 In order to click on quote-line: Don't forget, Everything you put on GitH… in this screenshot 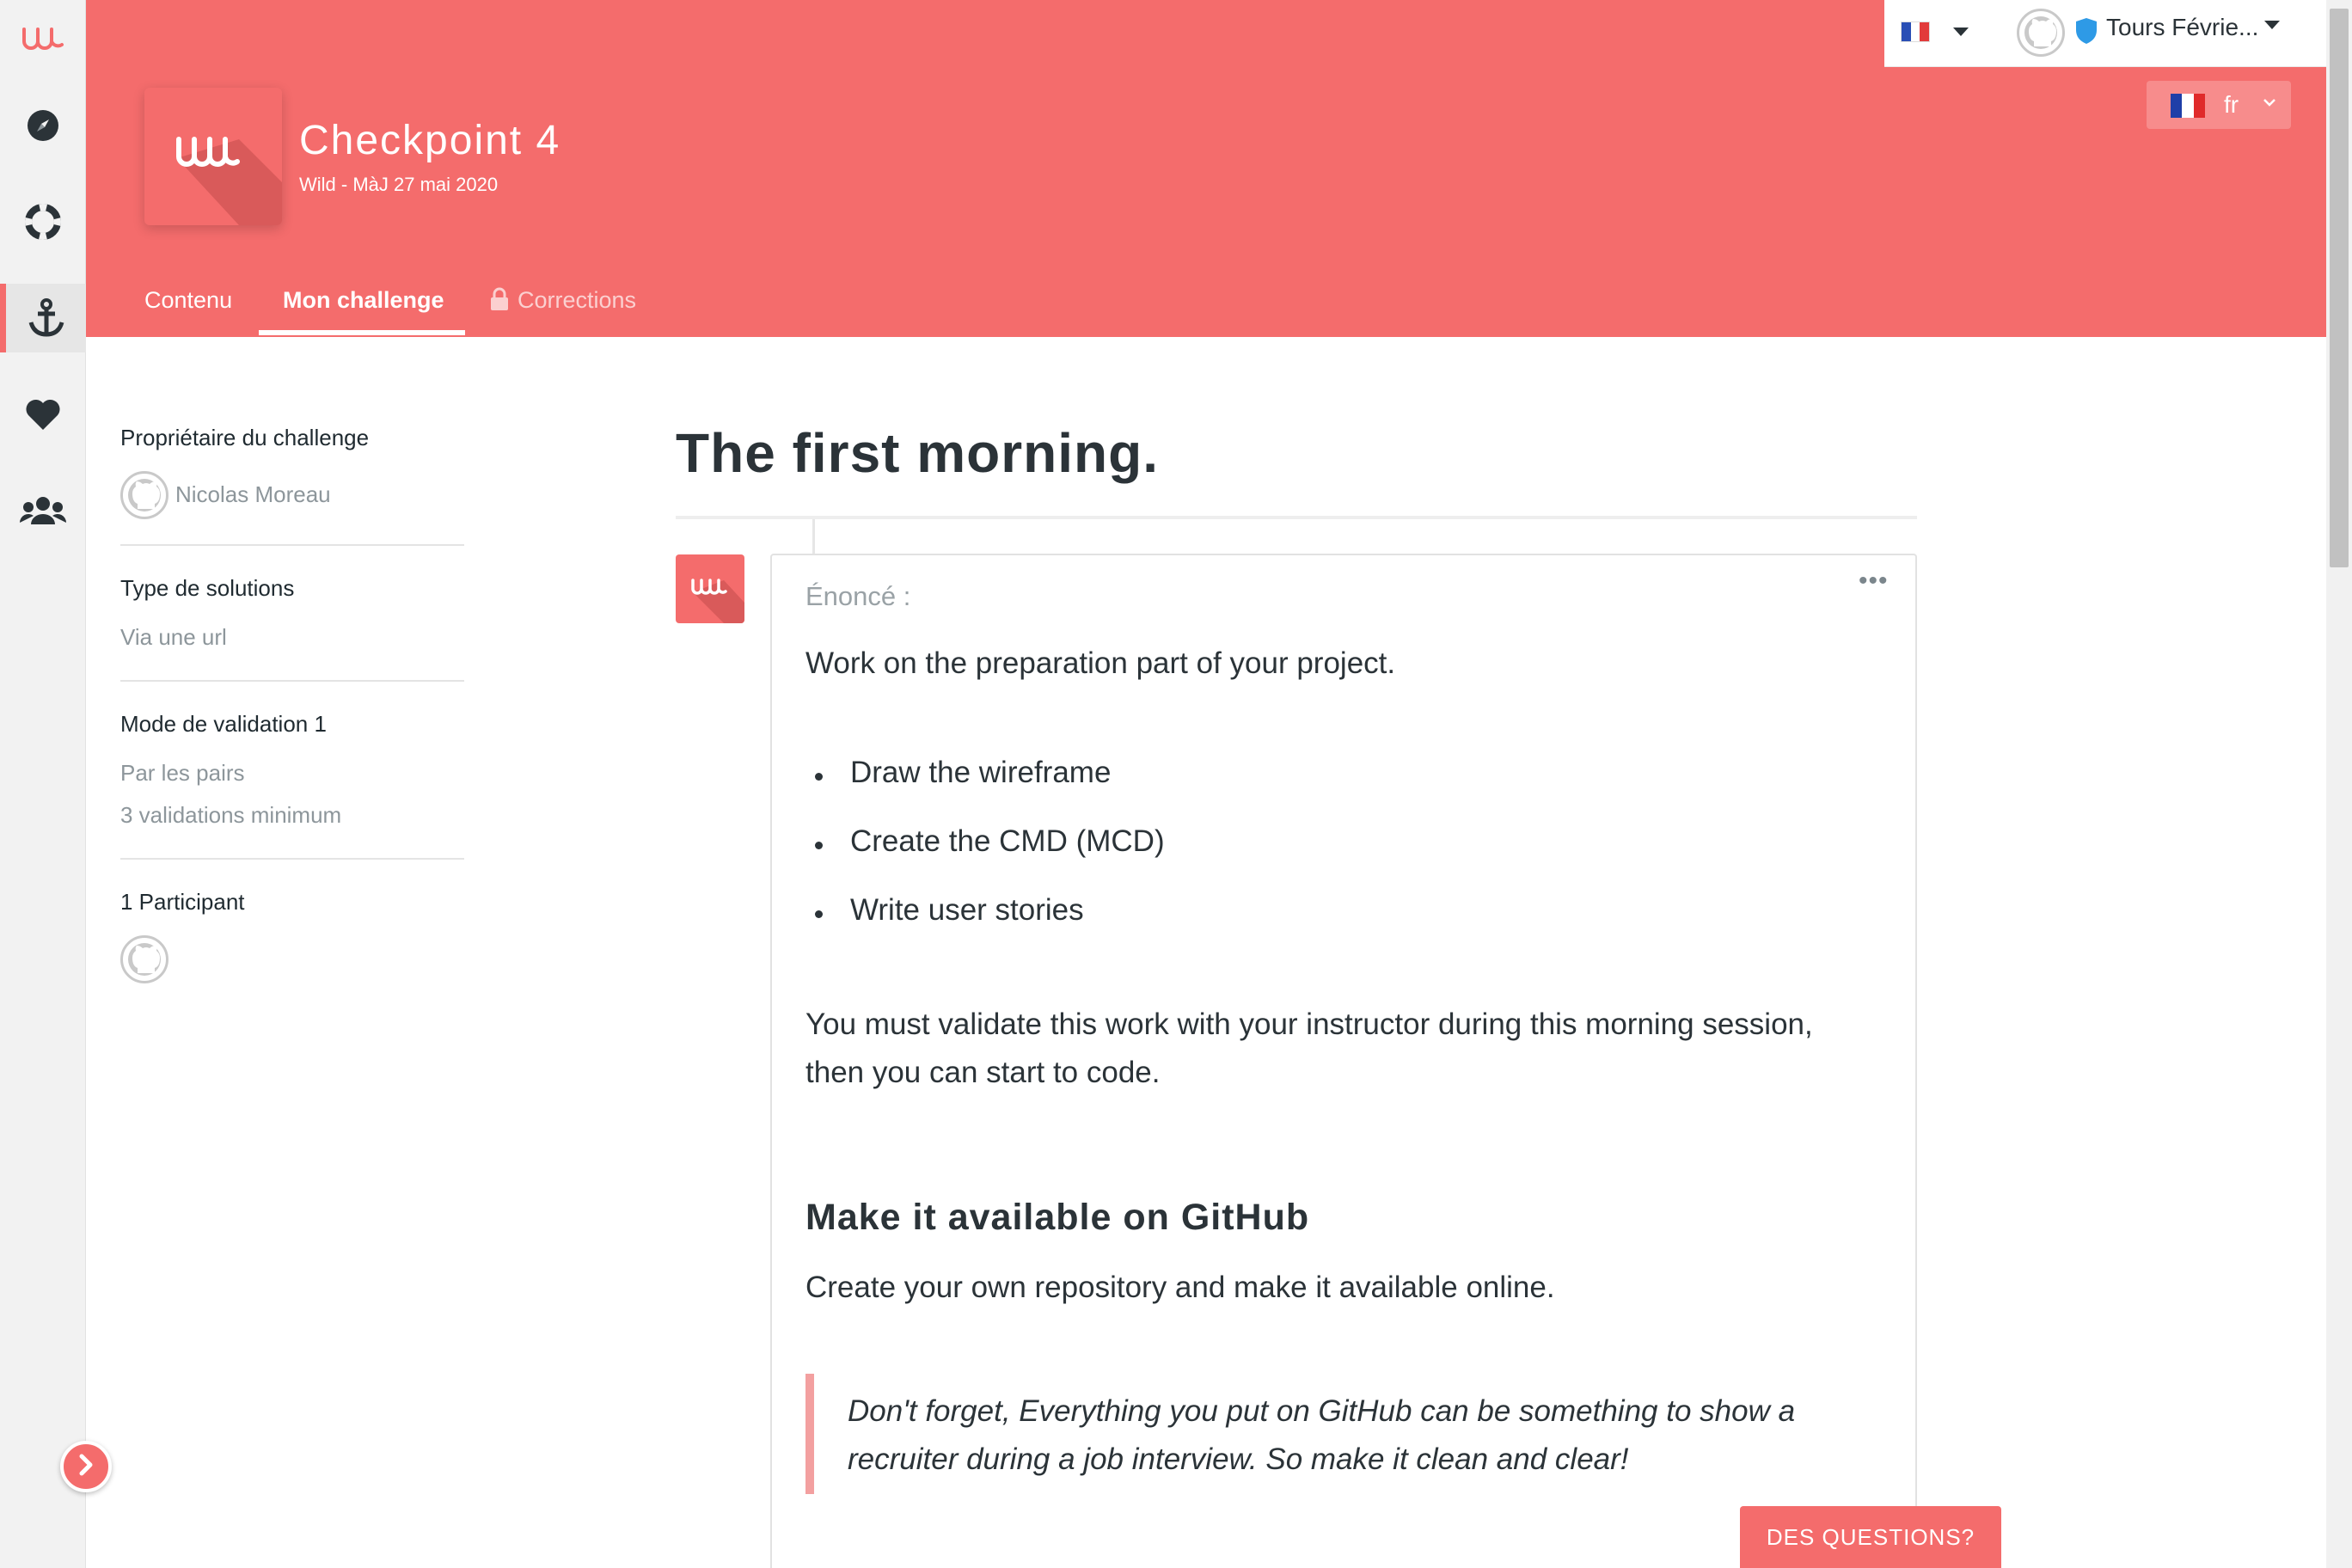, I will do `click(1322, 1411)`.